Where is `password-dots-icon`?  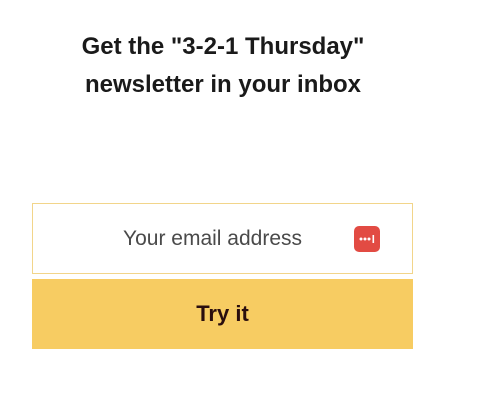
password-dots-icon is located at coordinates (367, 239).